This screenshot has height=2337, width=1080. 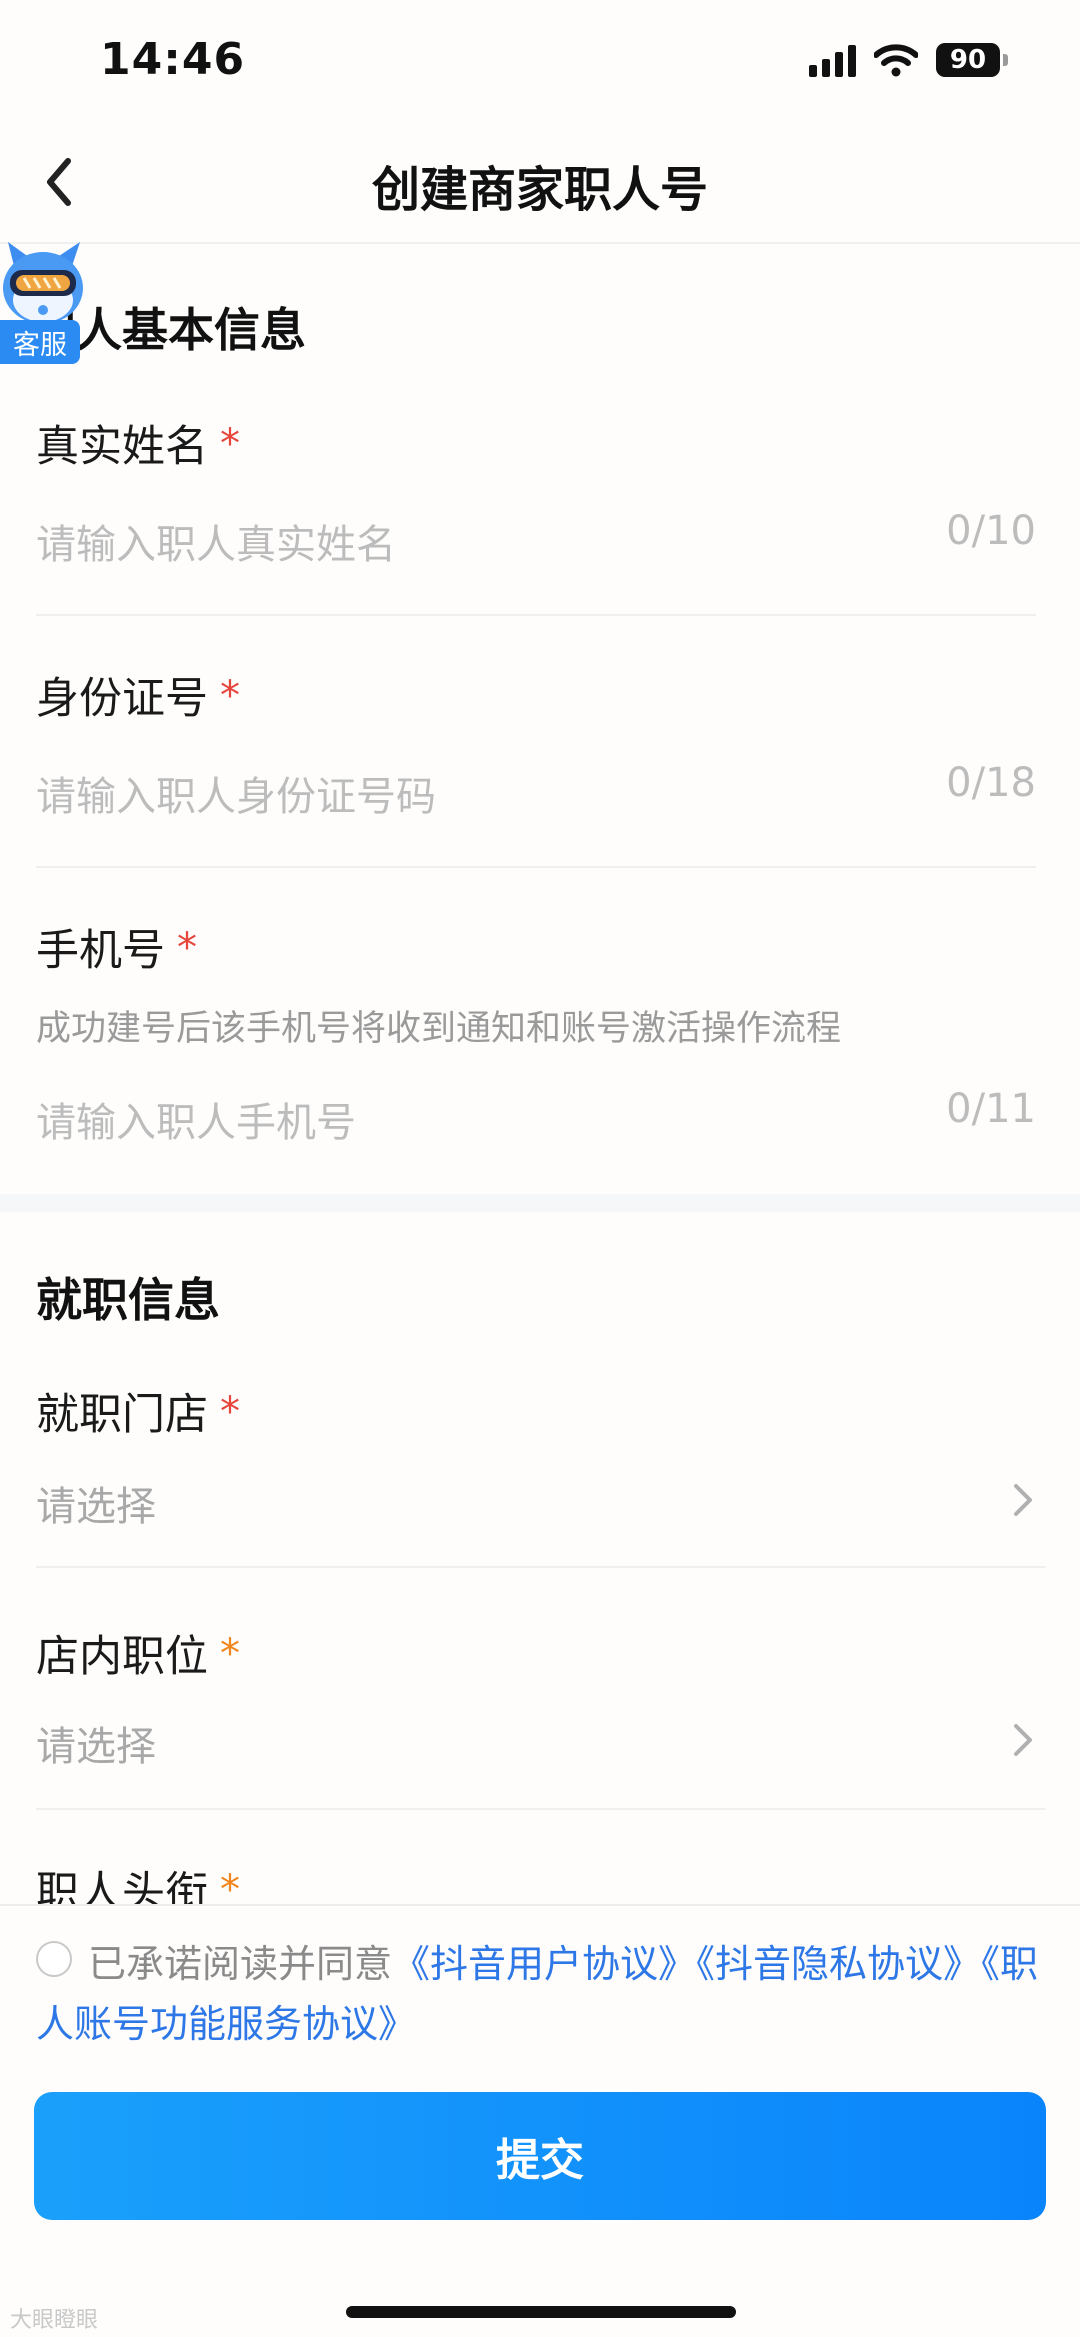 I want to click on phone-label: 手机号 *, so click(x=116, y=947).